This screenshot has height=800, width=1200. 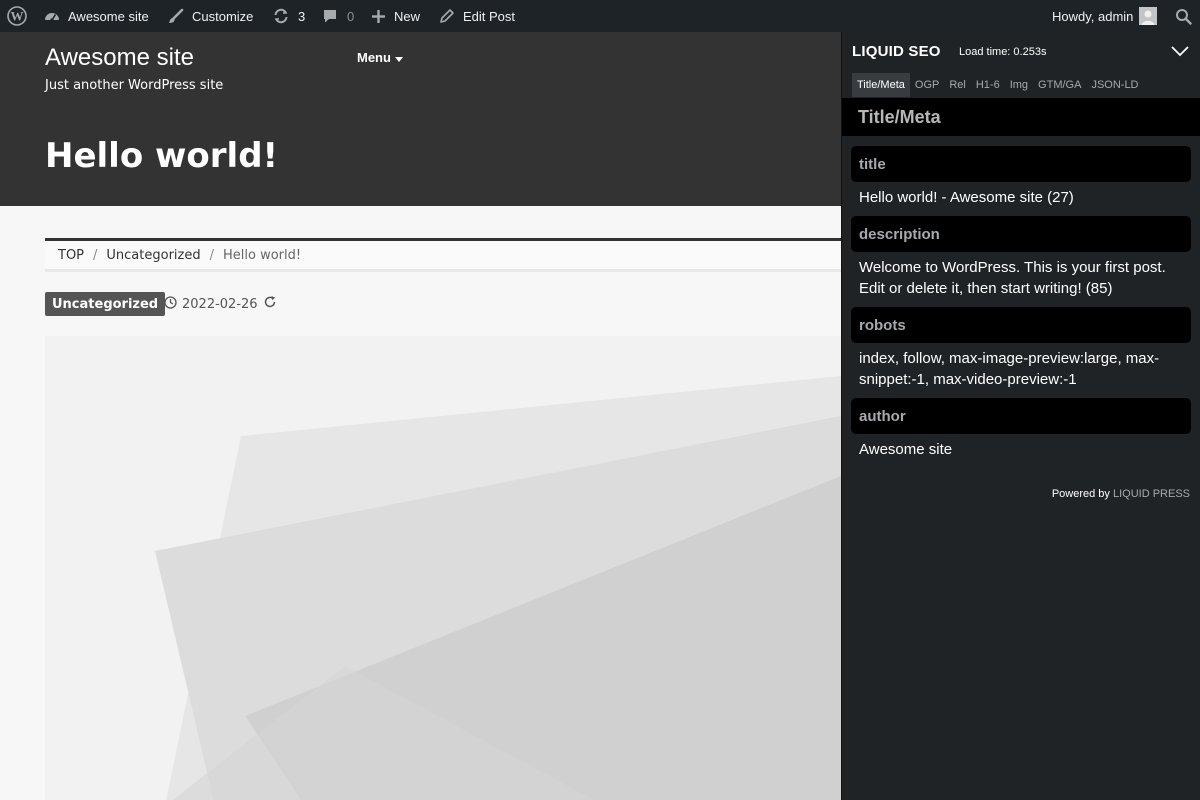 What do you see at coordinates (881, 85) in the screenshot?
I see `tab-title-meta: Title/Meta` at bounding box center [881, 85].